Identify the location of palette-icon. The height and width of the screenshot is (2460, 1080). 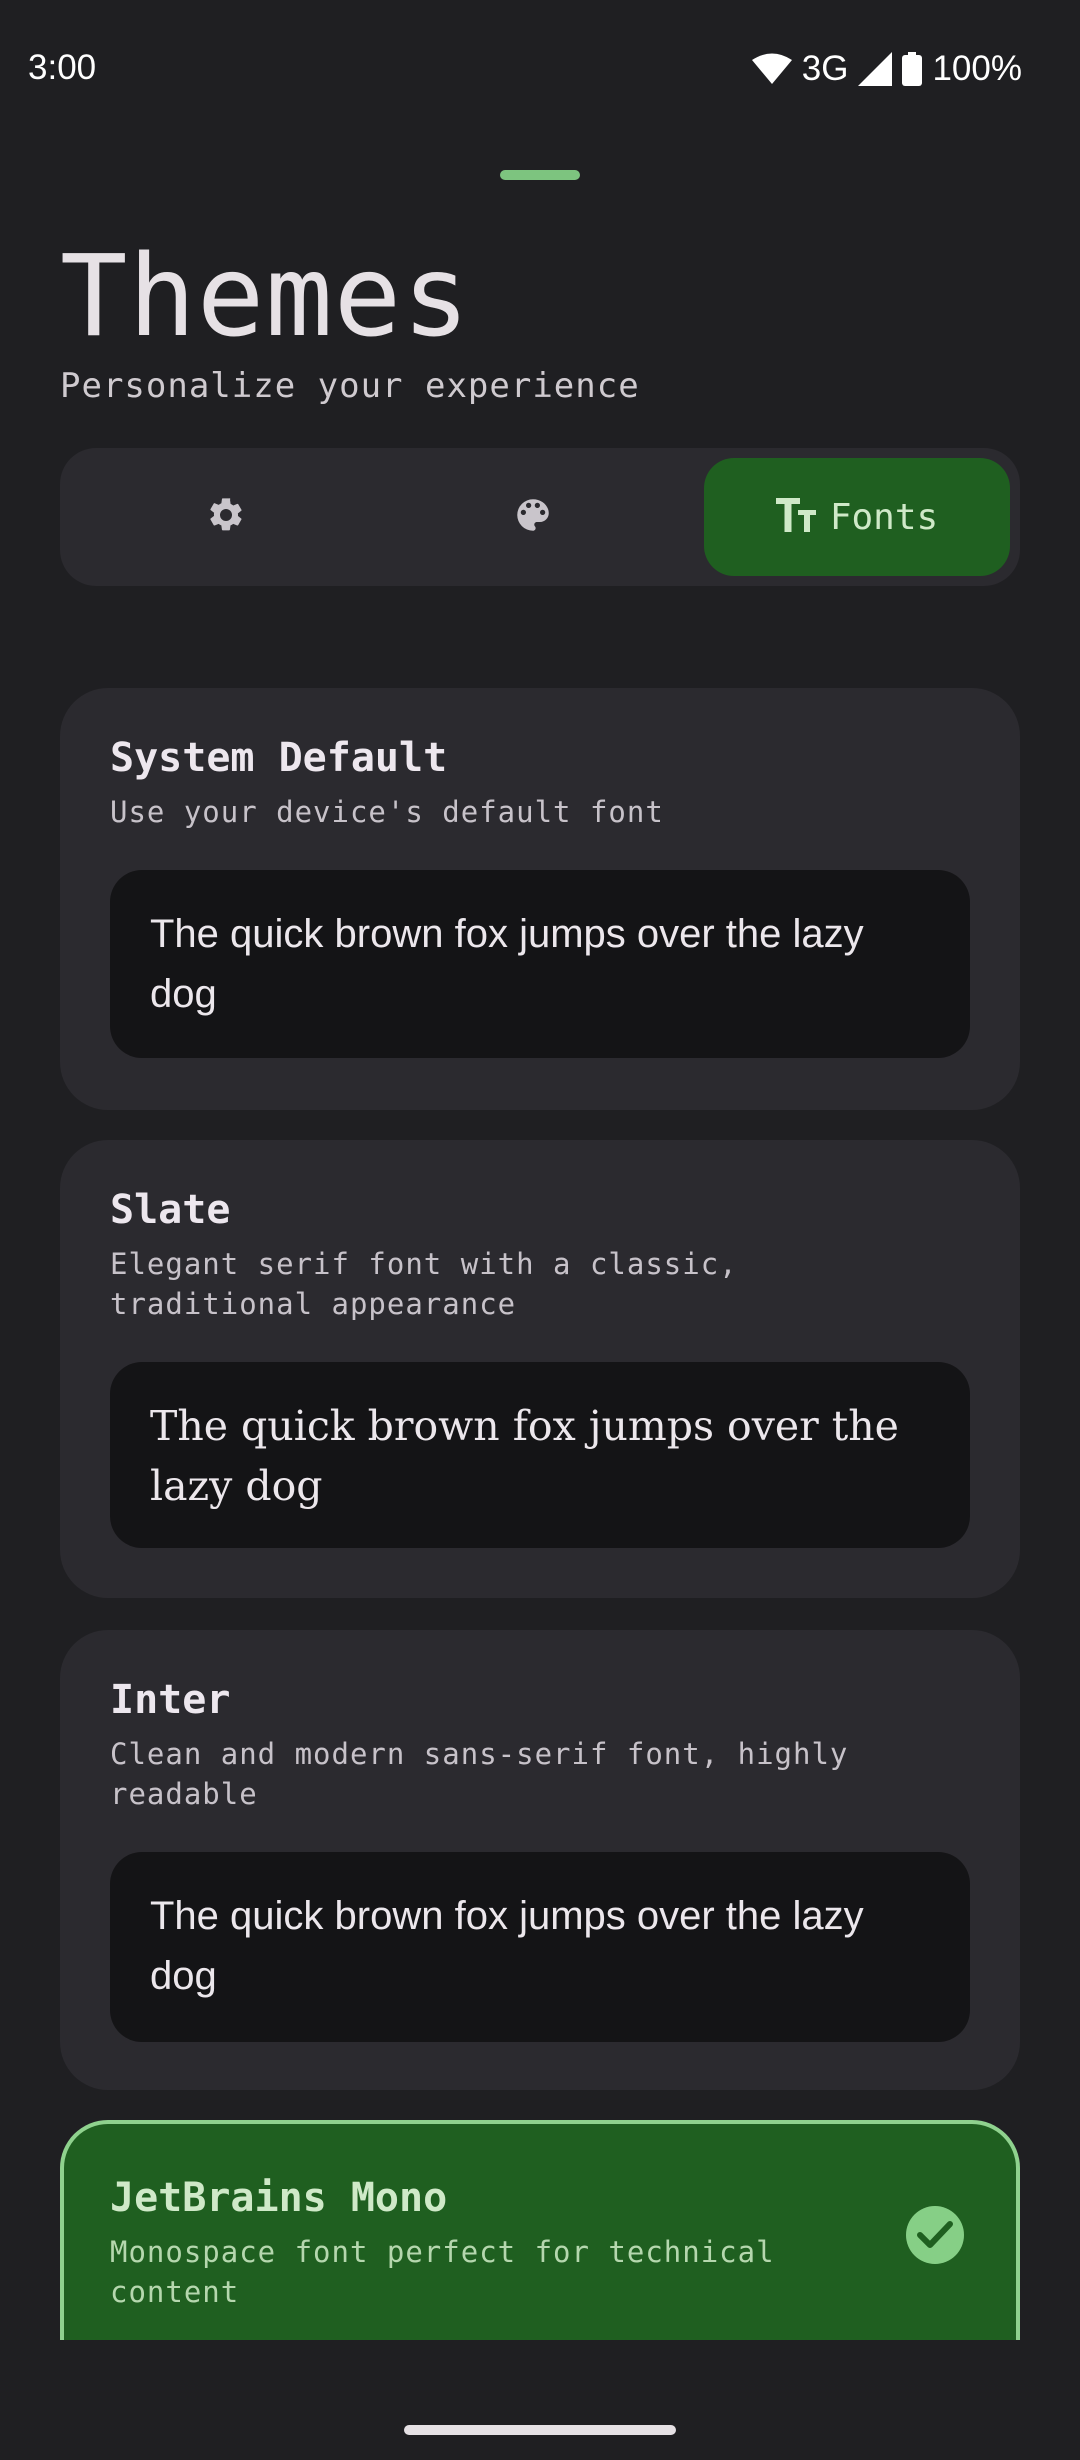
(533, 517).